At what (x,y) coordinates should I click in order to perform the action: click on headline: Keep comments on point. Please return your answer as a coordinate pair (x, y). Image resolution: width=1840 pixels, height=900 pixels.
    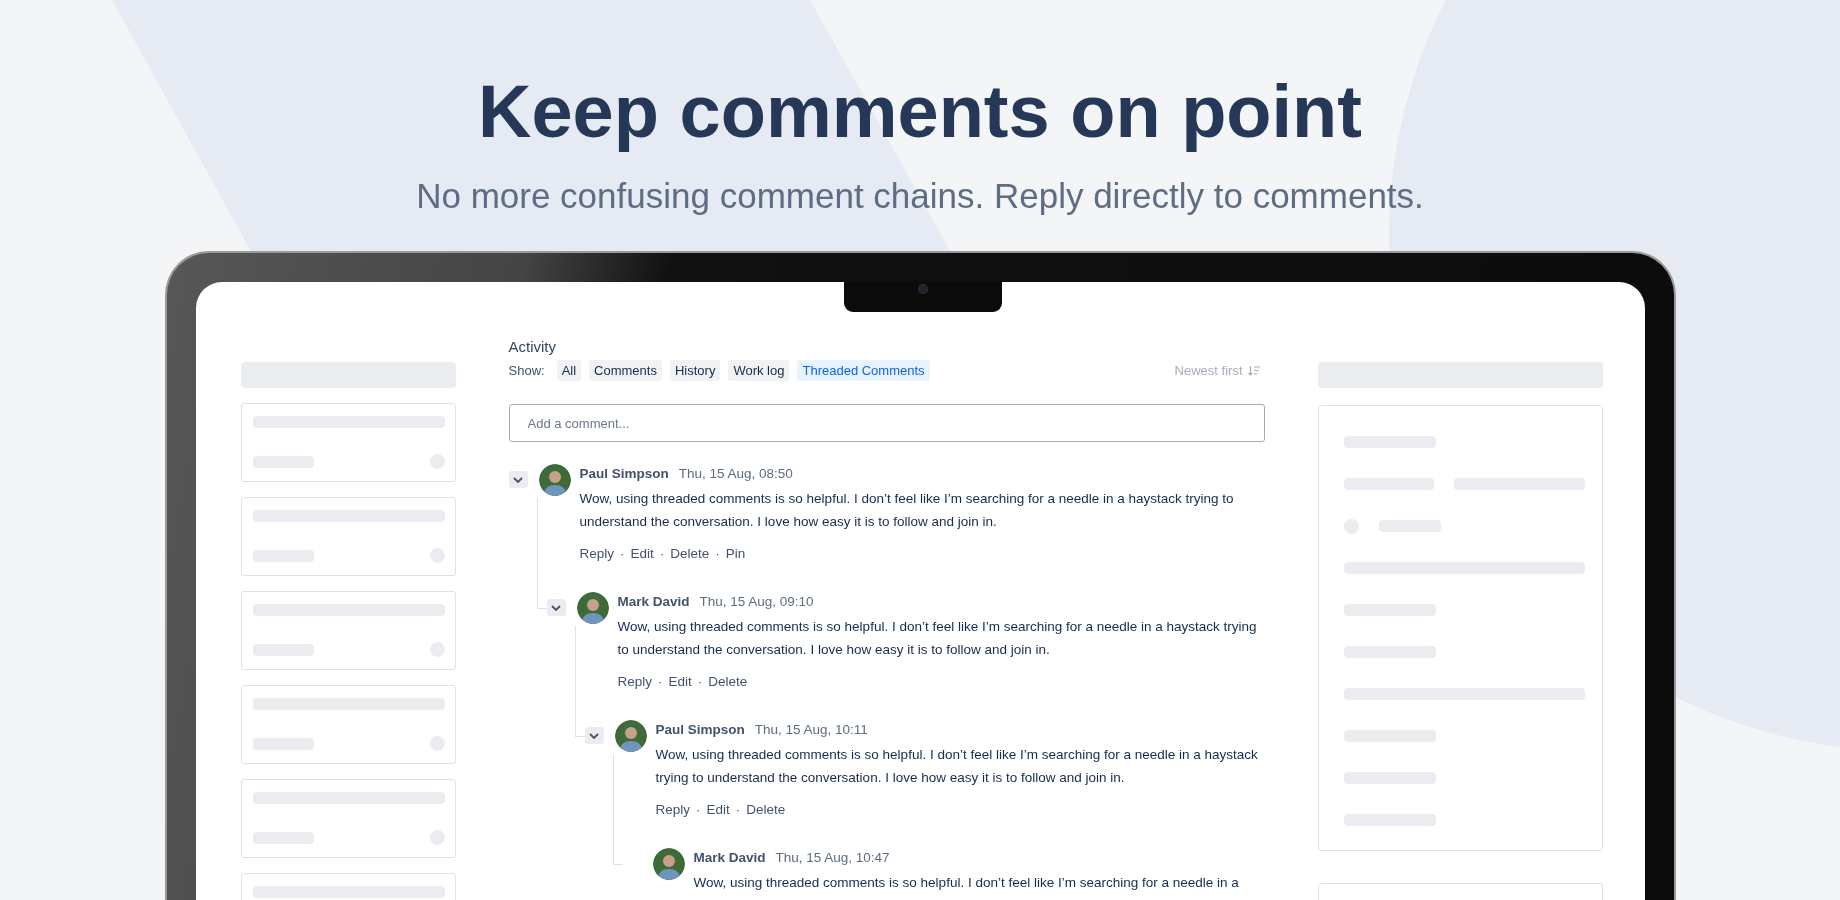
    Looking at the image, I should click on (920, 110).